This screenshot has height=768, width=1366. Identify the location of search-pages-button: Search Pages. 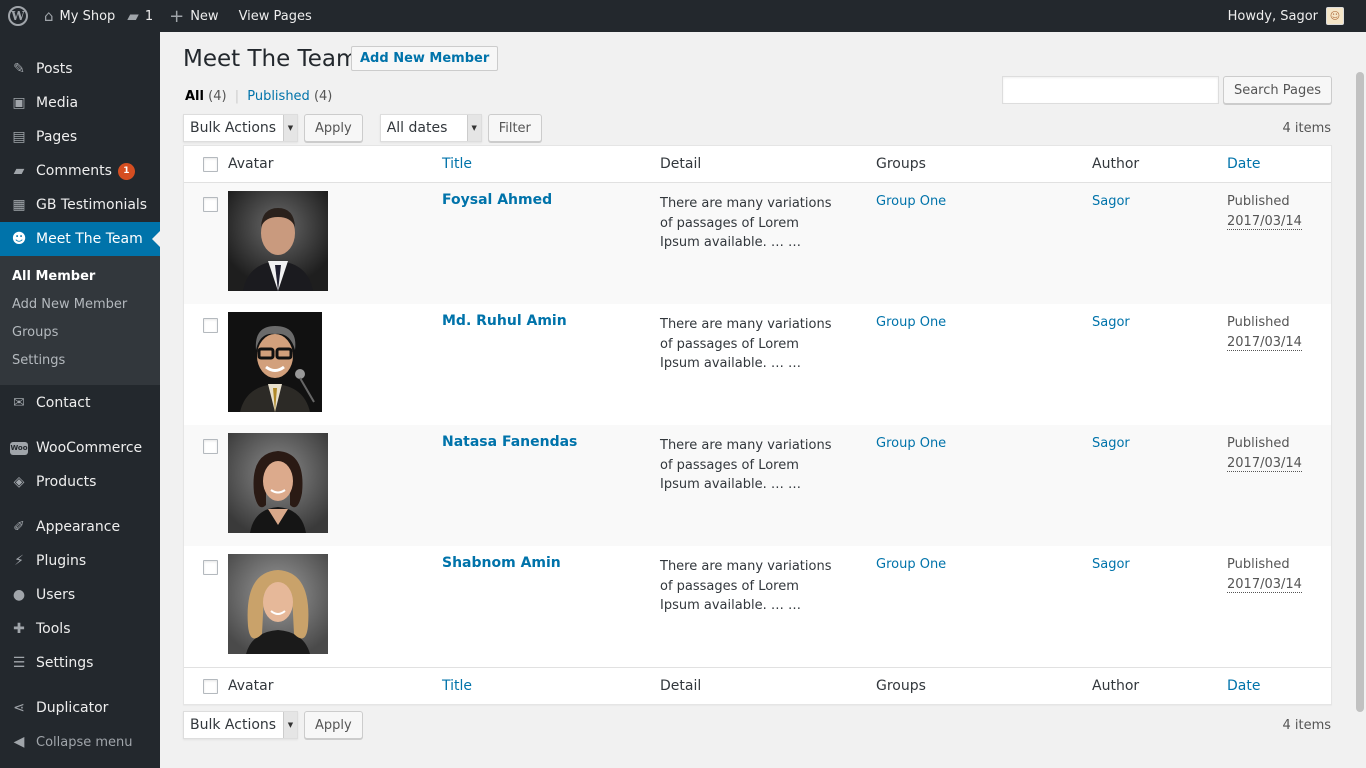
(1277, 90).